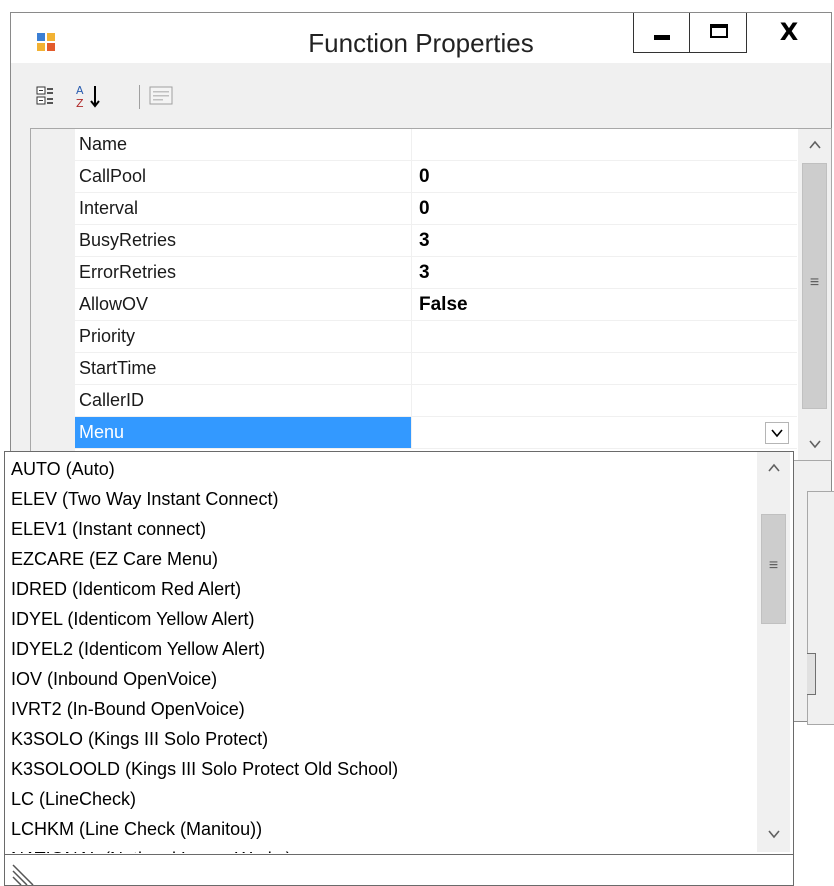 Image resolution: width=834 pixels, height=886 pixels. What do you see at coordinates (144, 499) in the screenshot?
I see `list-item: ELEV (Two Way Instant Connect)` at bounding box center [144, 499].